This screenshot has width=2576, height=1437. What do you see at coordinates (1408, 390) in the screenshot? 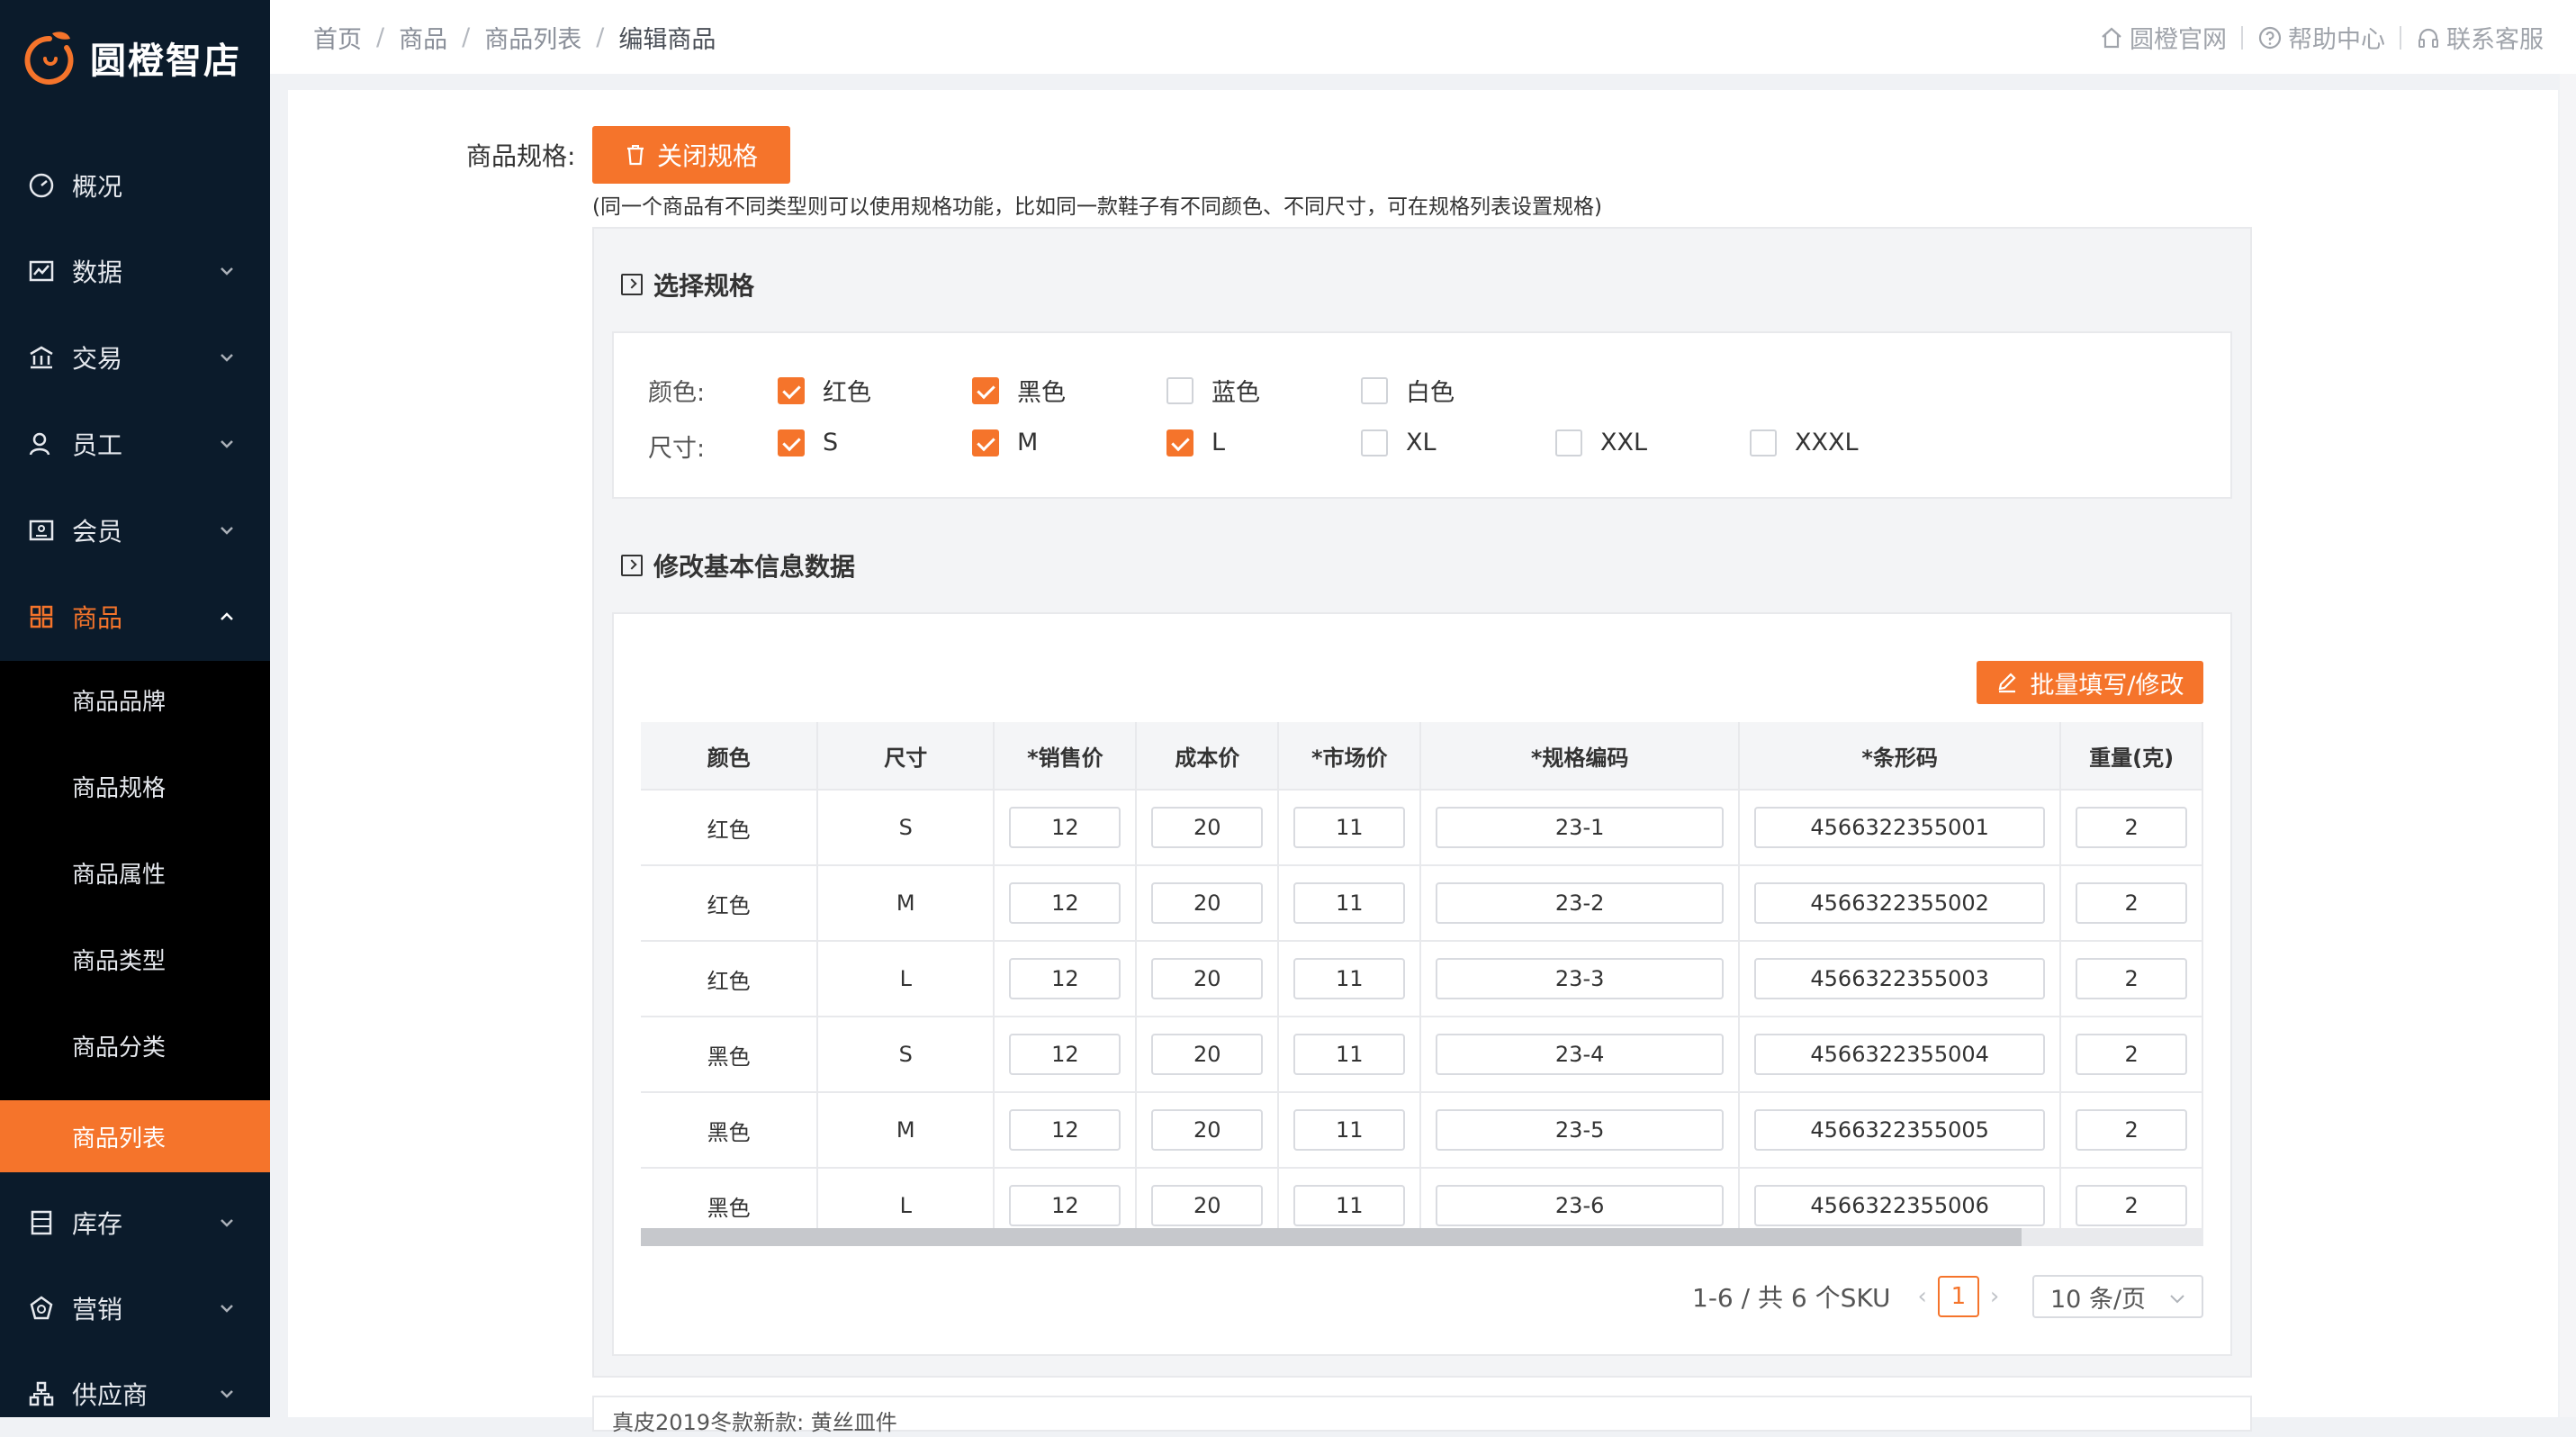
I see `color-checkbox-white: 白色` at bounding box center [1408, 390].